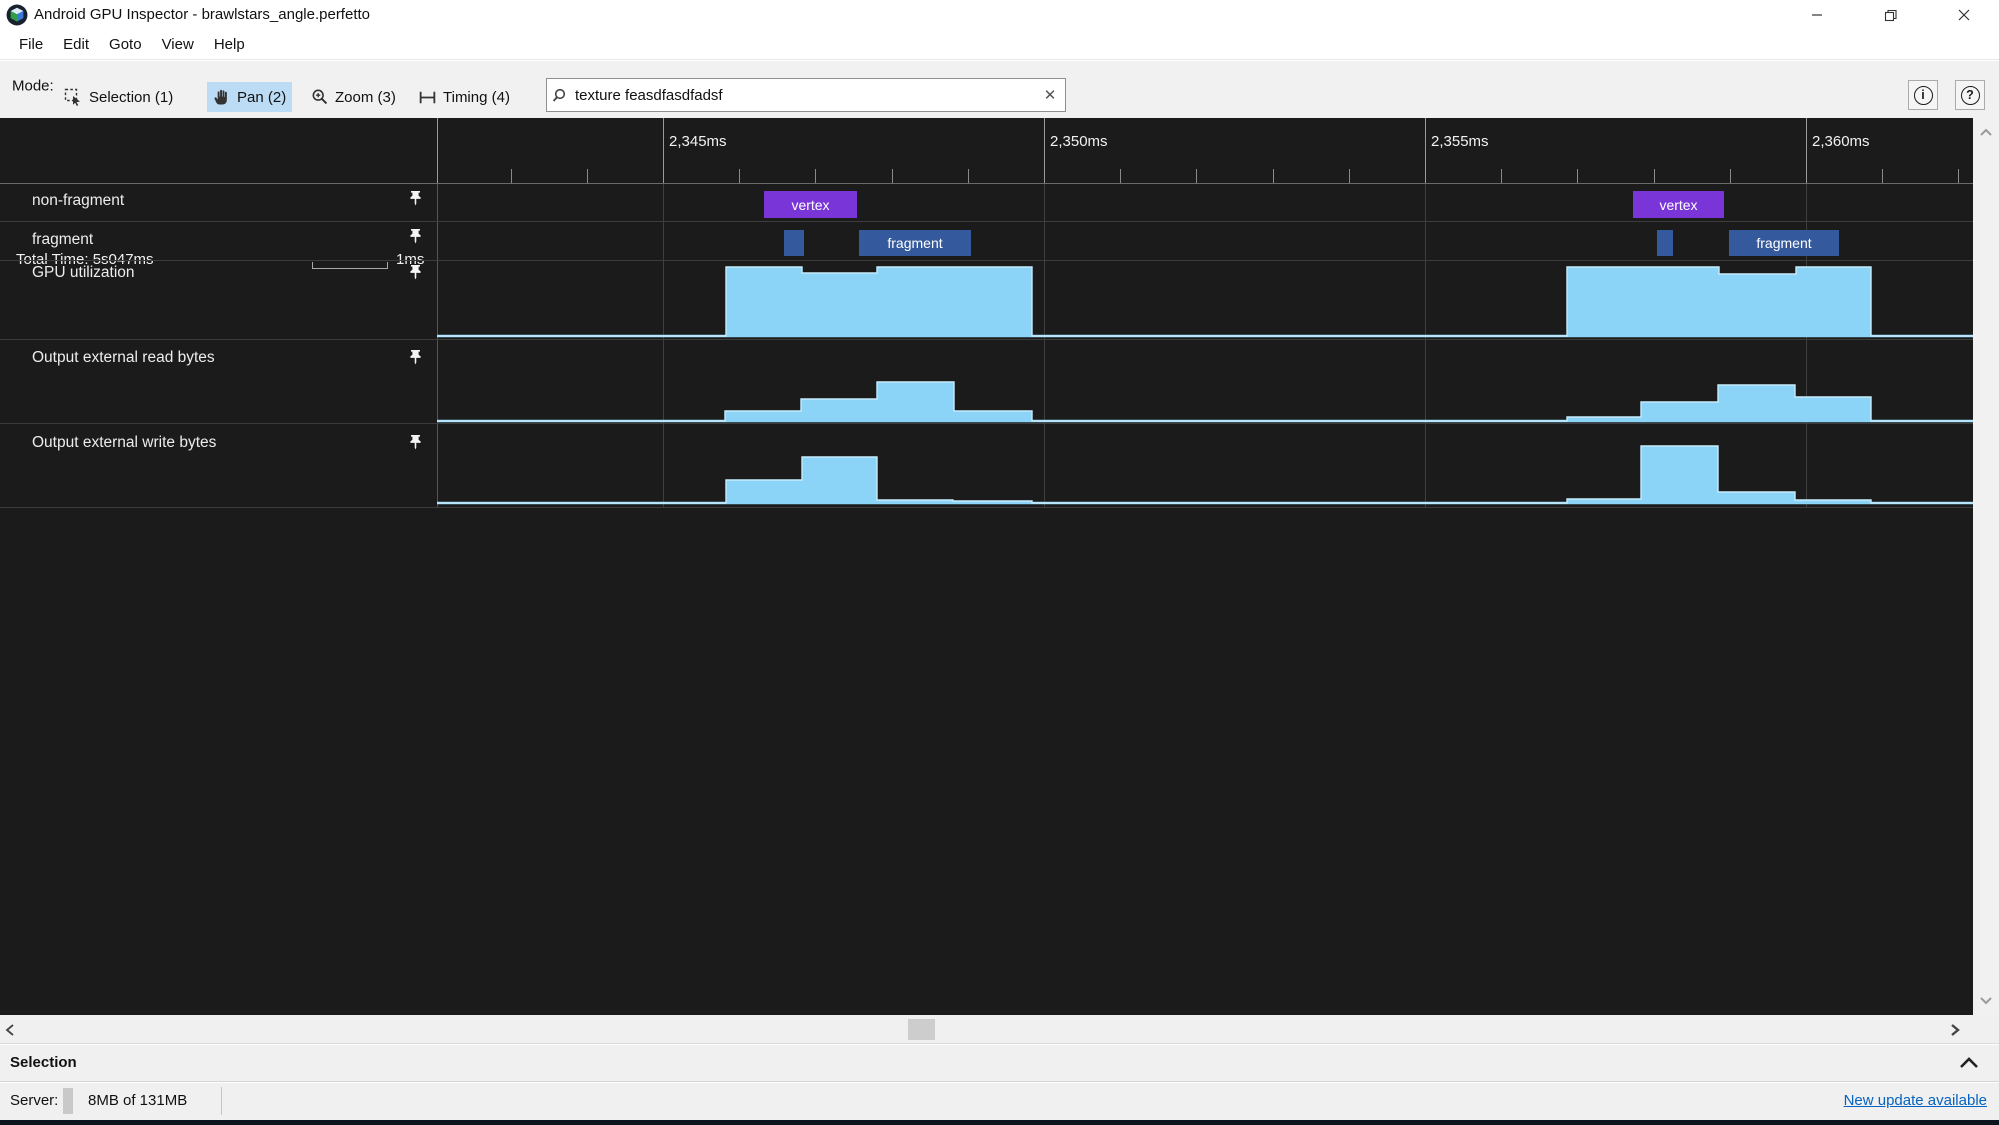 This screenshot has width=1999, height=1125. I want to click on mode-pan-label: Pan (2), so click(262, 97).